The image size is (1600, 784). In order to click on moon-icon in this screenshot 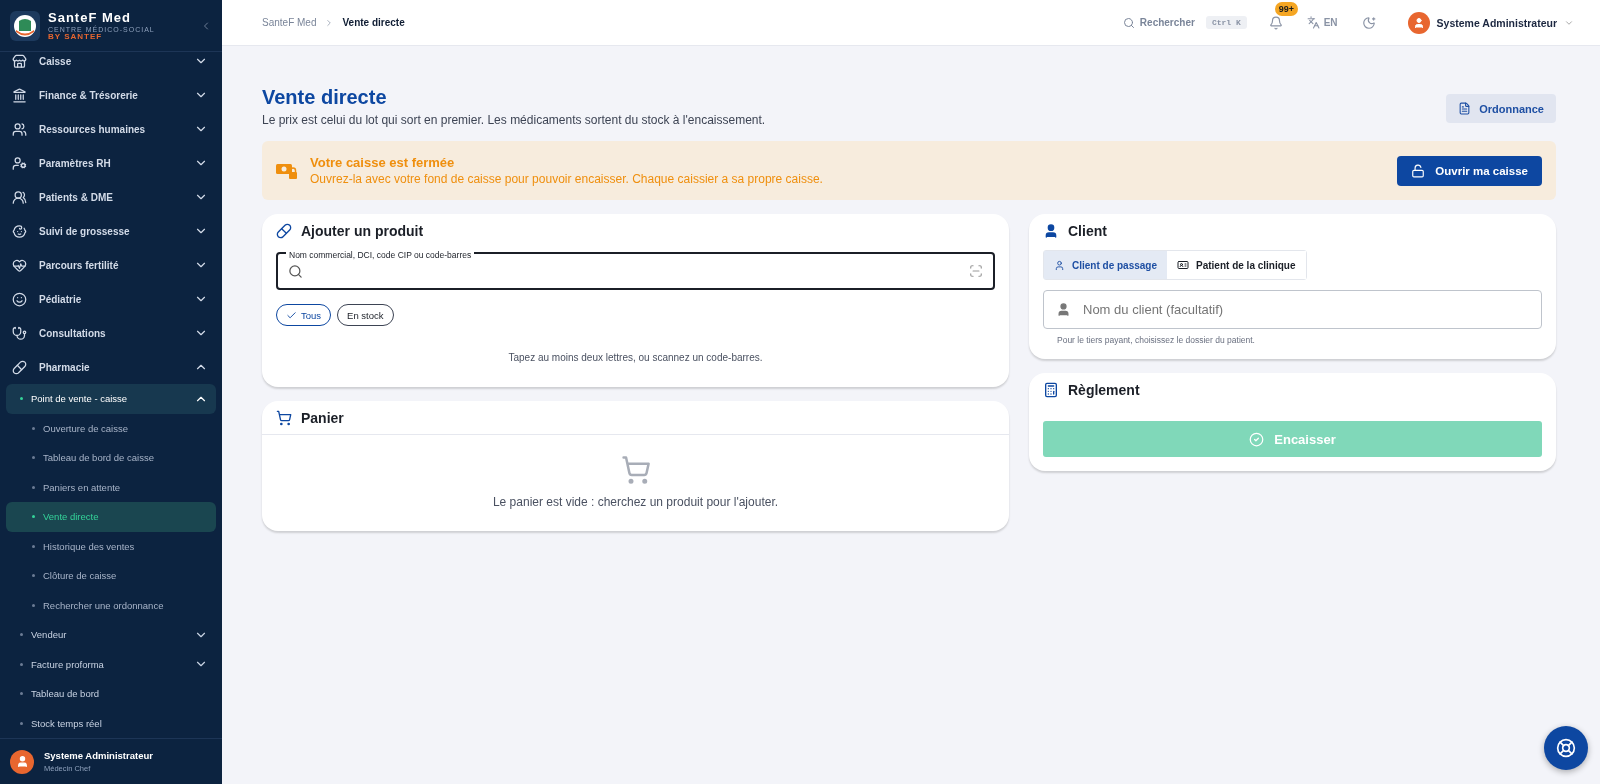, I will do `click(1368, 22)`.